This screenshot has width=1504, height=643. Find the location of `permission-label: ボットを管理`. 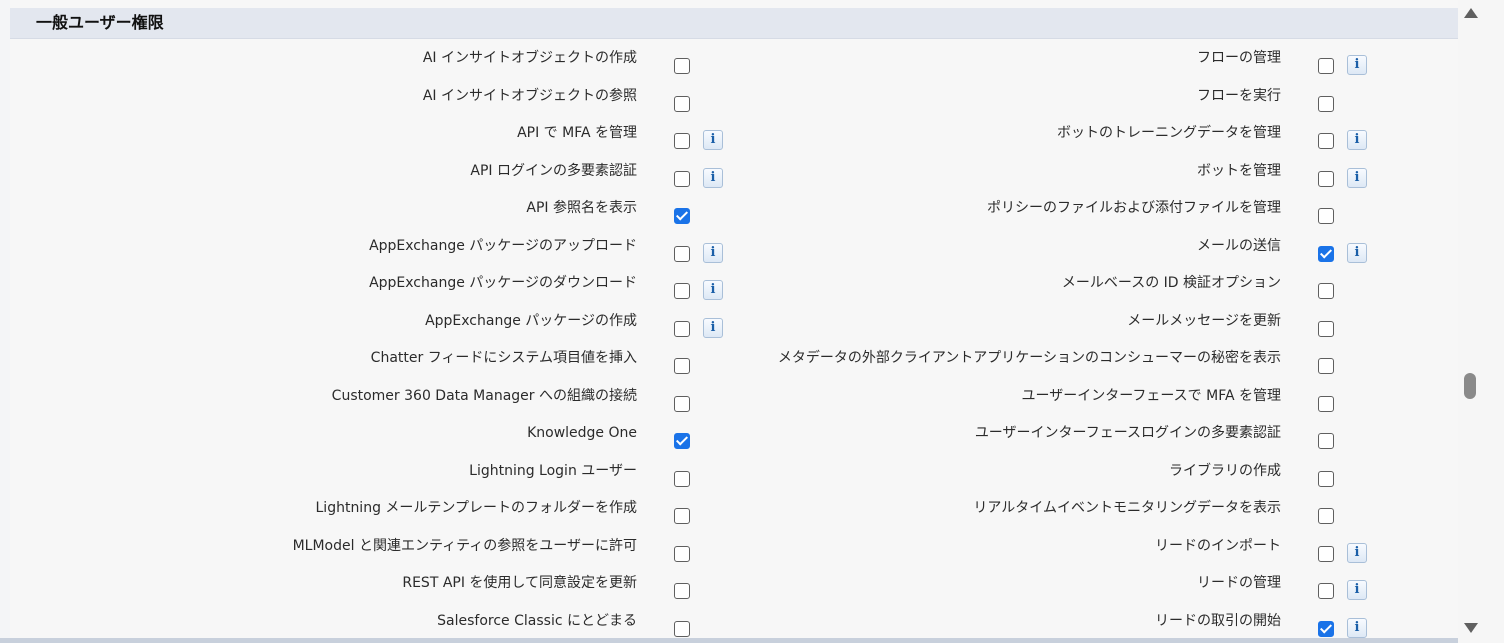

permission-label: ボットを管理 is located at coordinates (1239, 170).